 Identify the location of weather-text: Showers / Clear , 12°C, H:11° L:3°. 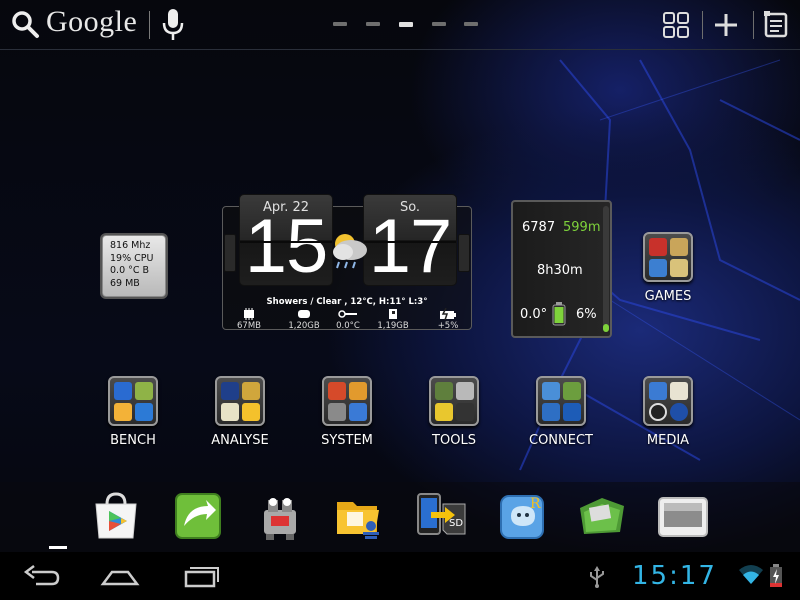
(347, 302).